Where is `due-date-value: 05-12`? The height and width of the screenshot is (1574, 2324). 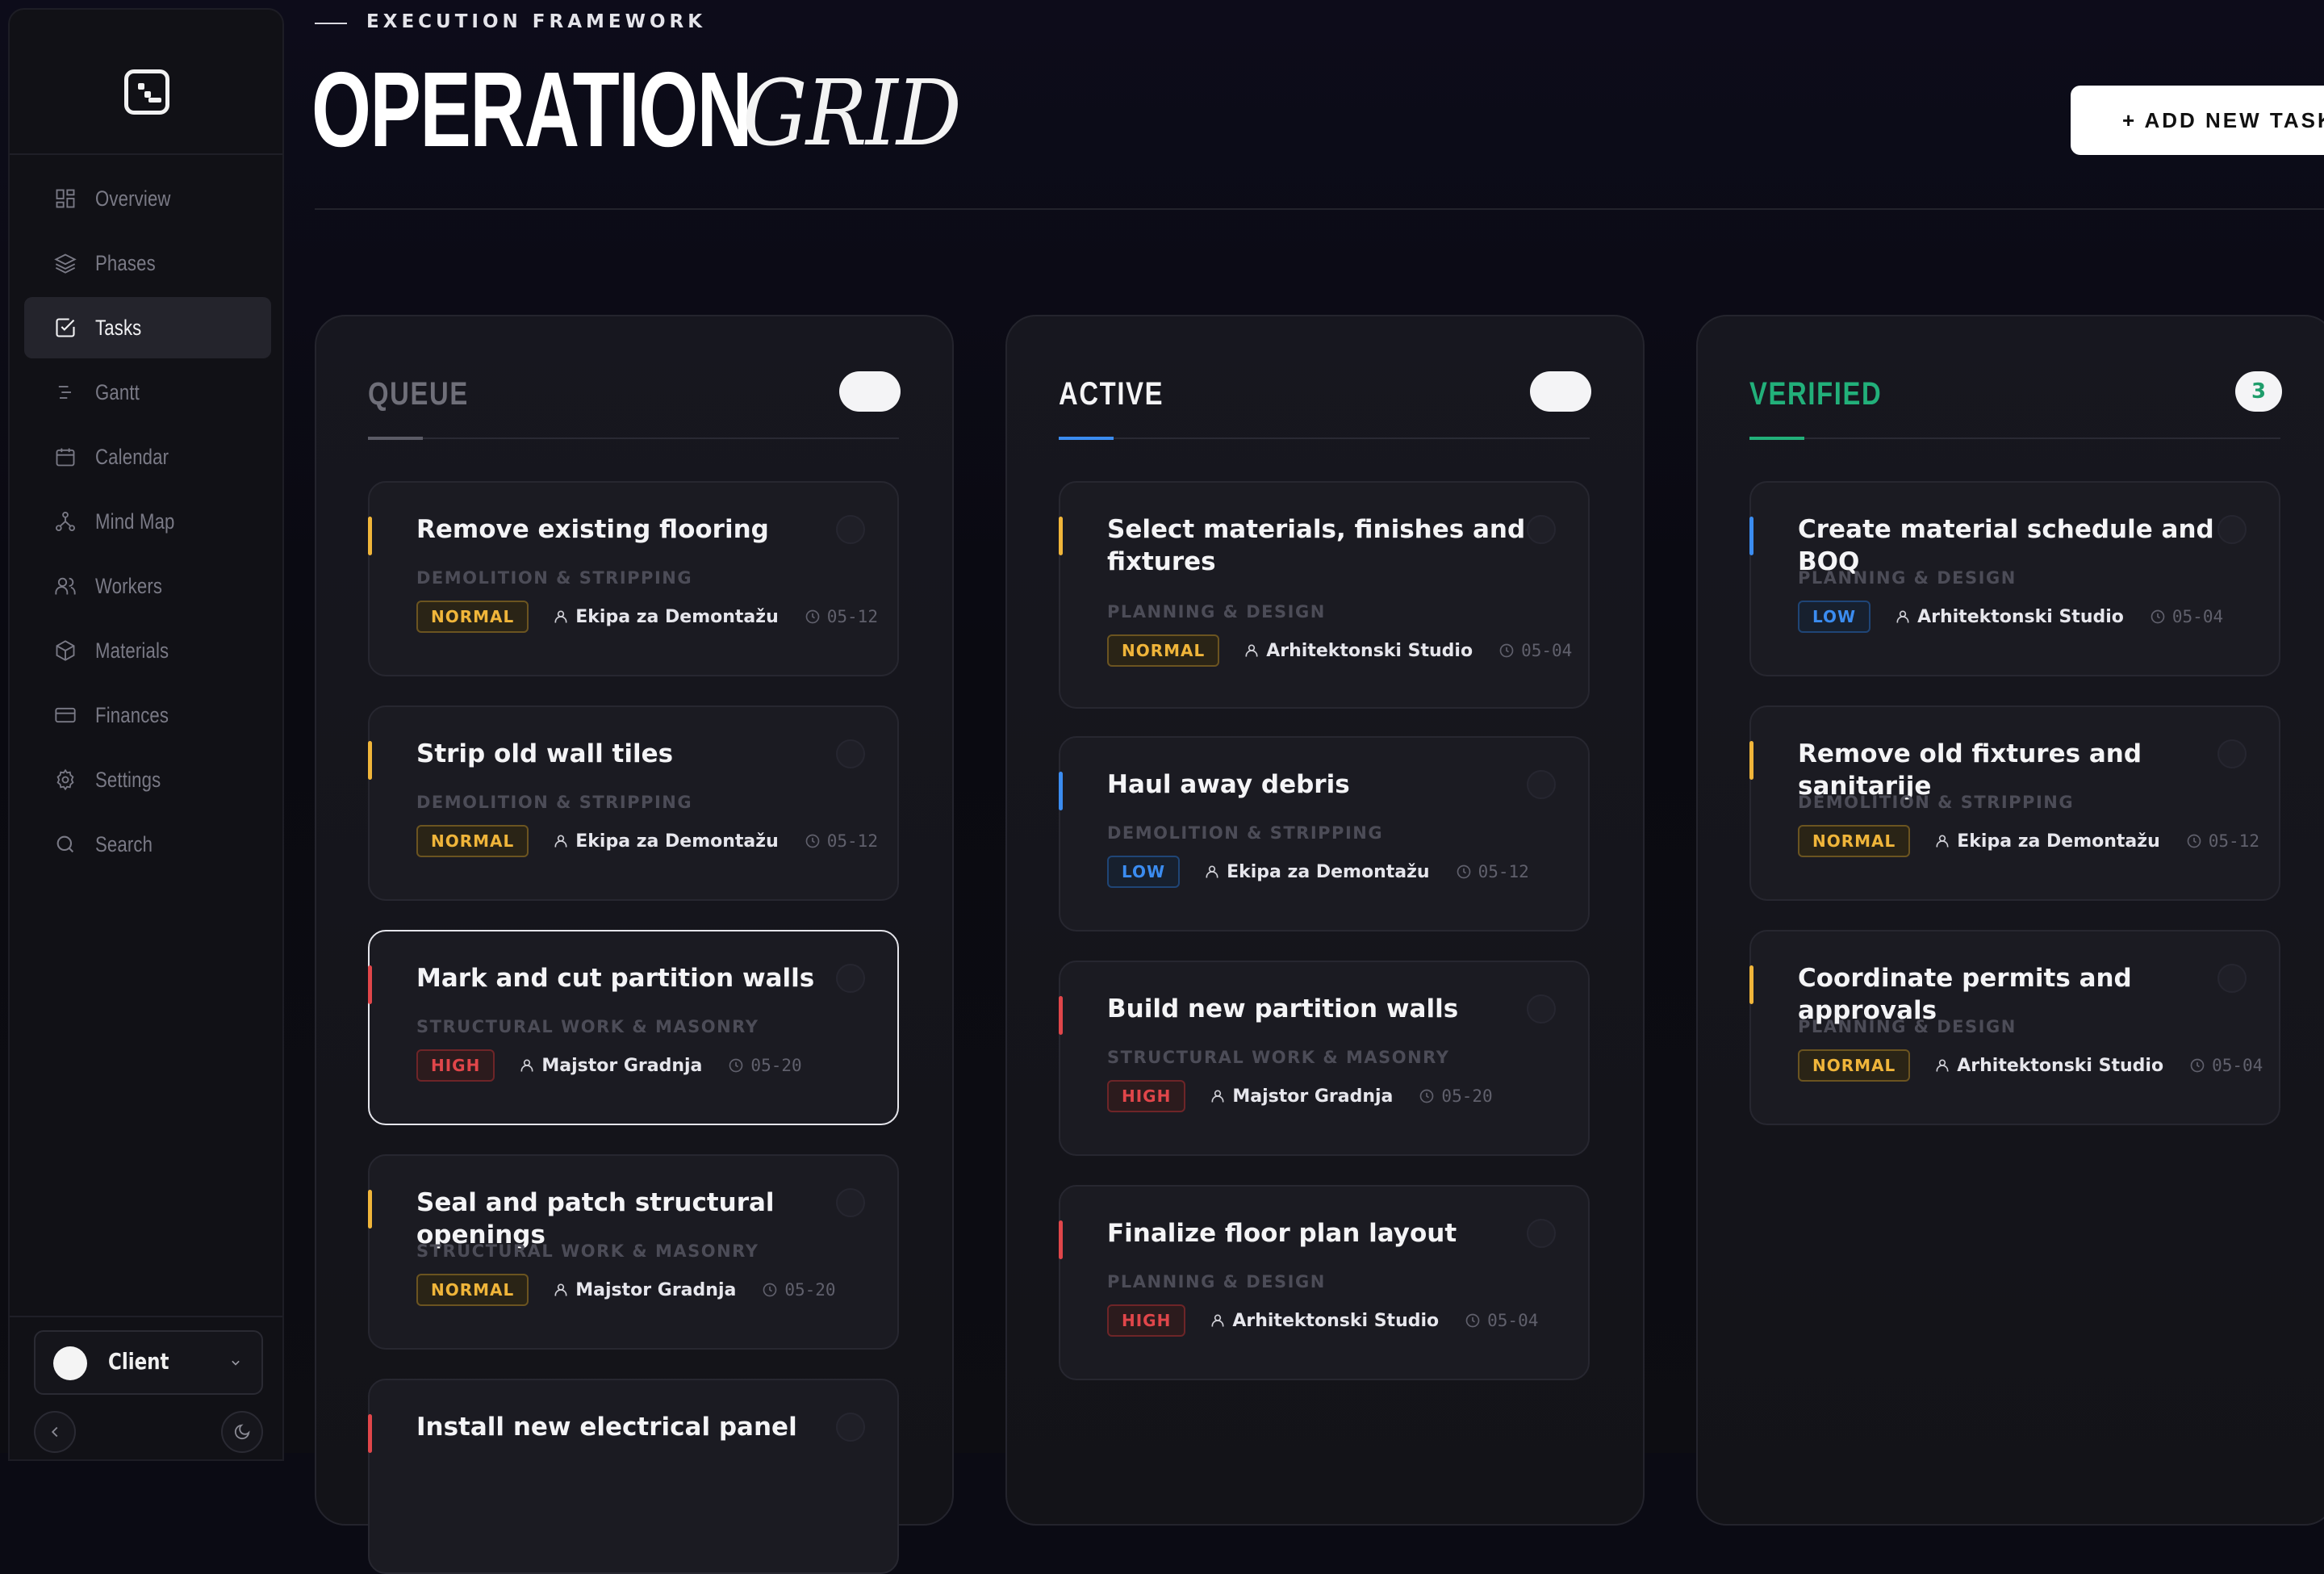
due-date-value: 05-12 is located at coordinates (2233, 841).